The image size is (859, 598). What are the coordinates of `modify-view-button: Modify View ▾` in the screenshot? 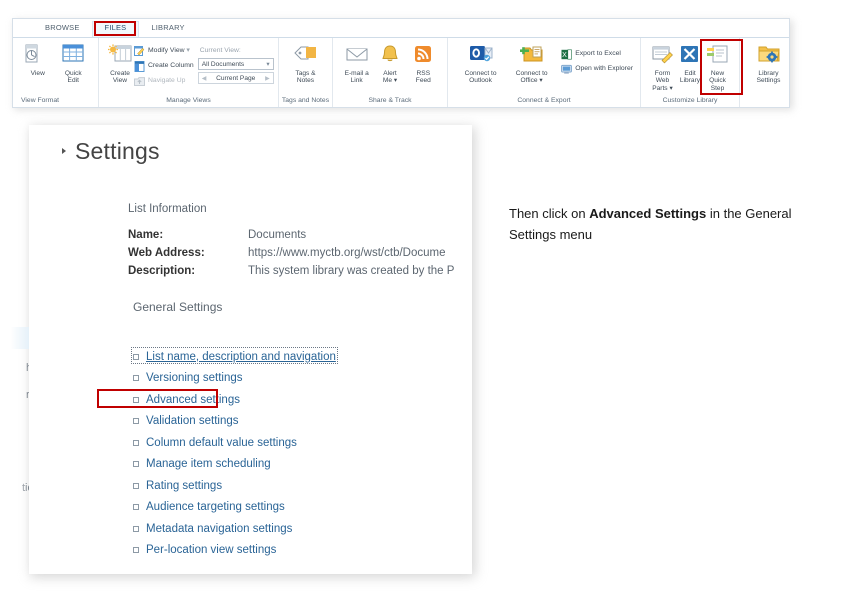 It's located at (164, 51).